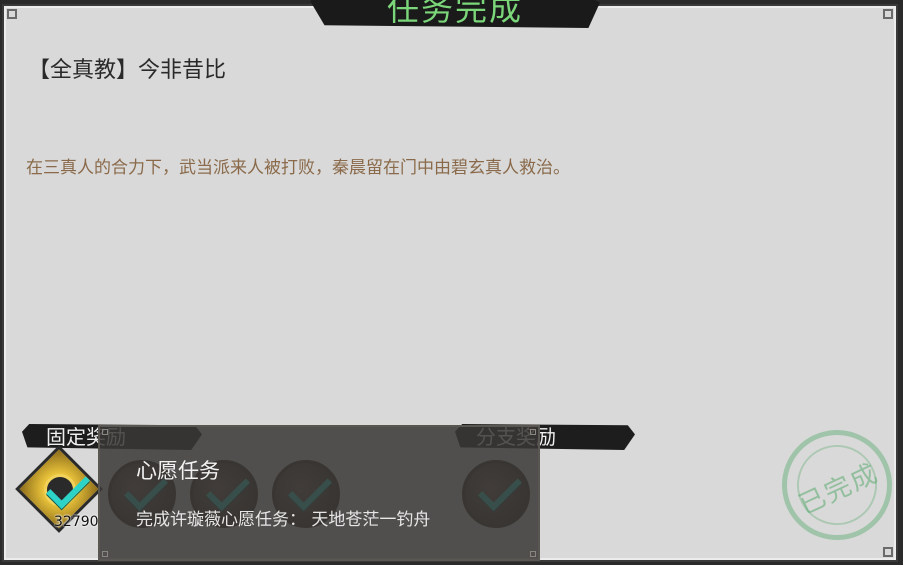 The width and height of the screenshot is (903, 565). Describe the element at coordinates (454, 14) in the screenshot. I see `page-title: 任务完成` at that location.